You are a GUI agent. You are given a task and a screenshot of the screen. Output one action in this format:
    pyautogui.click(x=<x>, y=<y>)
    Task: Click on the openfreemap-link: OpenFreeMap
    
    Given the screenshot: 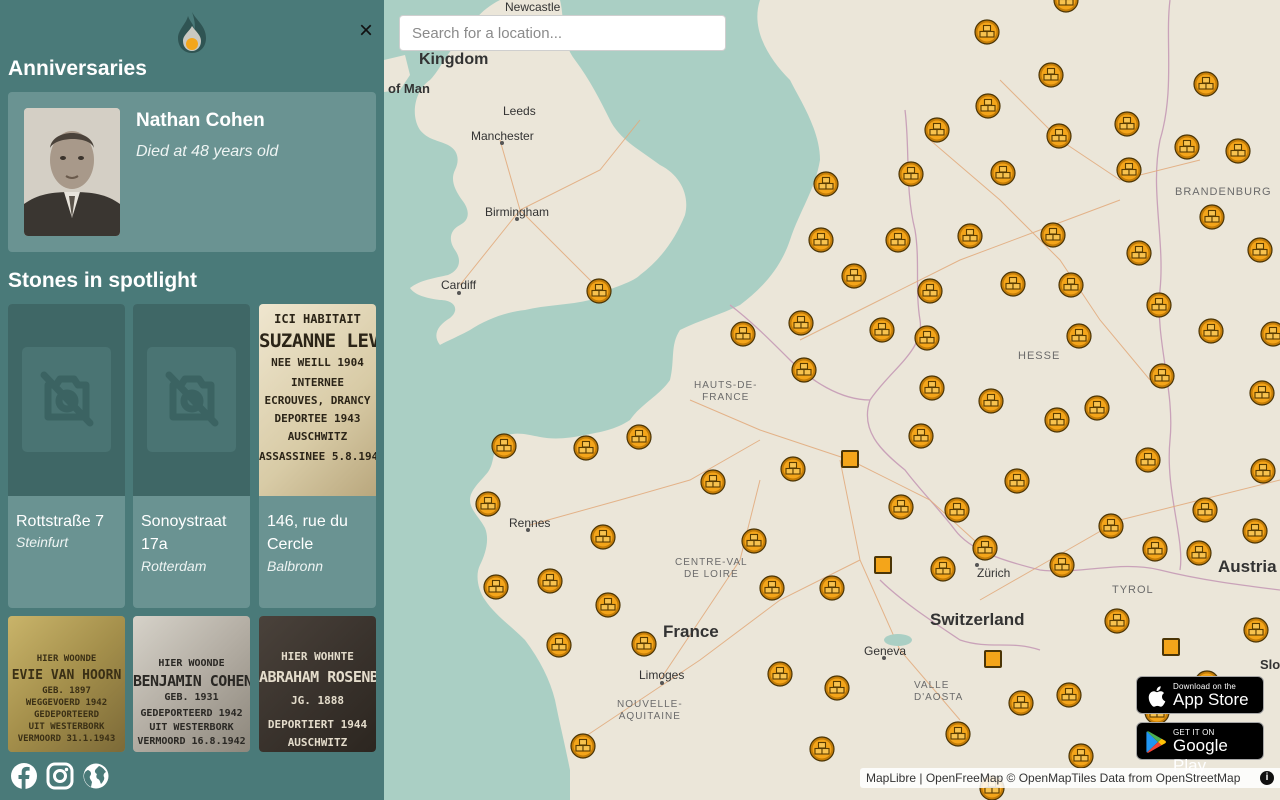 What is the action you would take?
    pyautogui.click(x=964, y=778)
    